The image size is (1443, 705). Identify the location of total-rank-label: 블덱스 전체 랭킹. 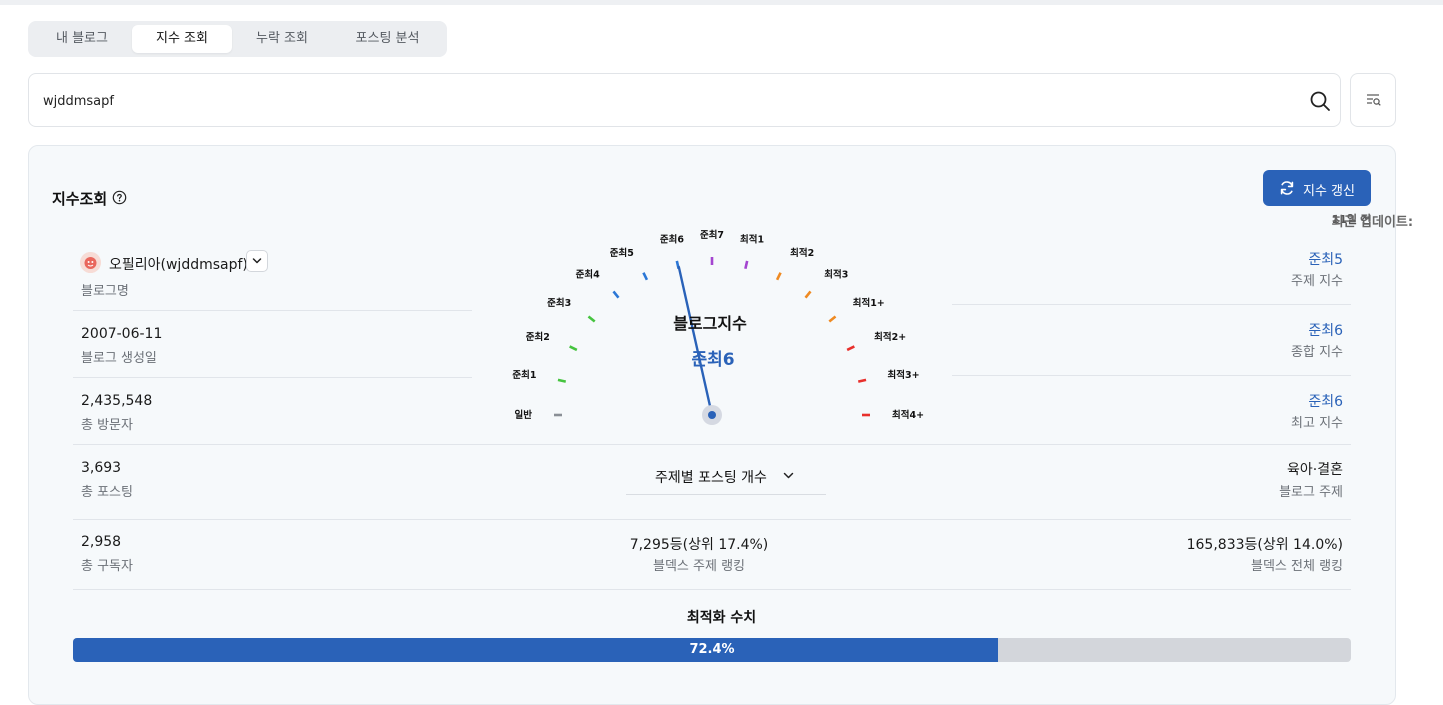
(1297, 566).